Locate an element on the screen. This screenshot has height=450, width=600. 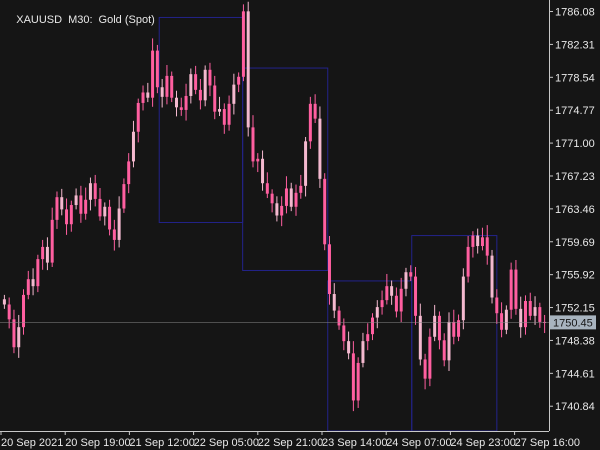
y-tick-label: 1748.38 is located at coordinates (575, 341).